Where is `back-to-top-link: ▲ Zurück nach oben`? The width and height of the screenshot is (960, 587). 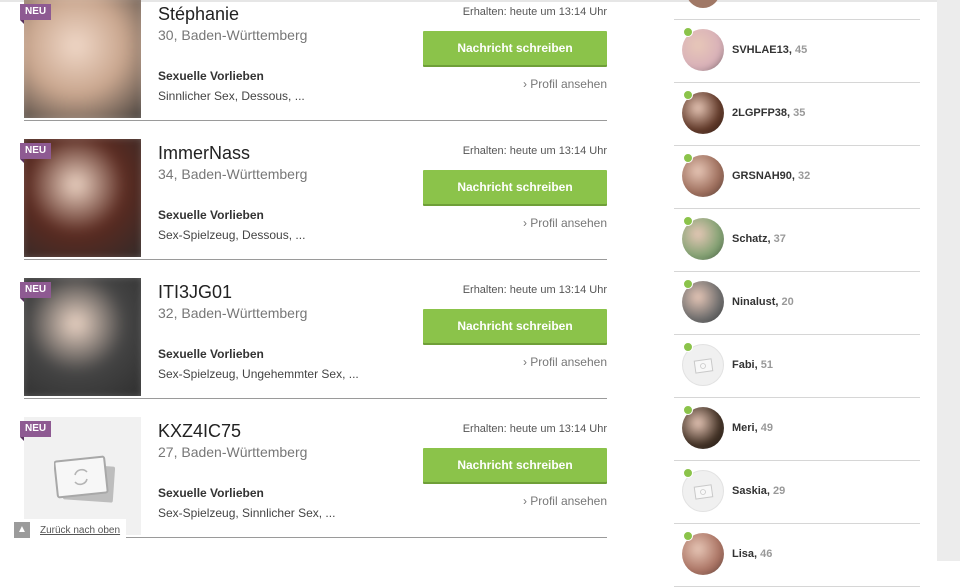 back-to-top-link: ▲ Zurück nach oben is located at coordinates (70, 530).